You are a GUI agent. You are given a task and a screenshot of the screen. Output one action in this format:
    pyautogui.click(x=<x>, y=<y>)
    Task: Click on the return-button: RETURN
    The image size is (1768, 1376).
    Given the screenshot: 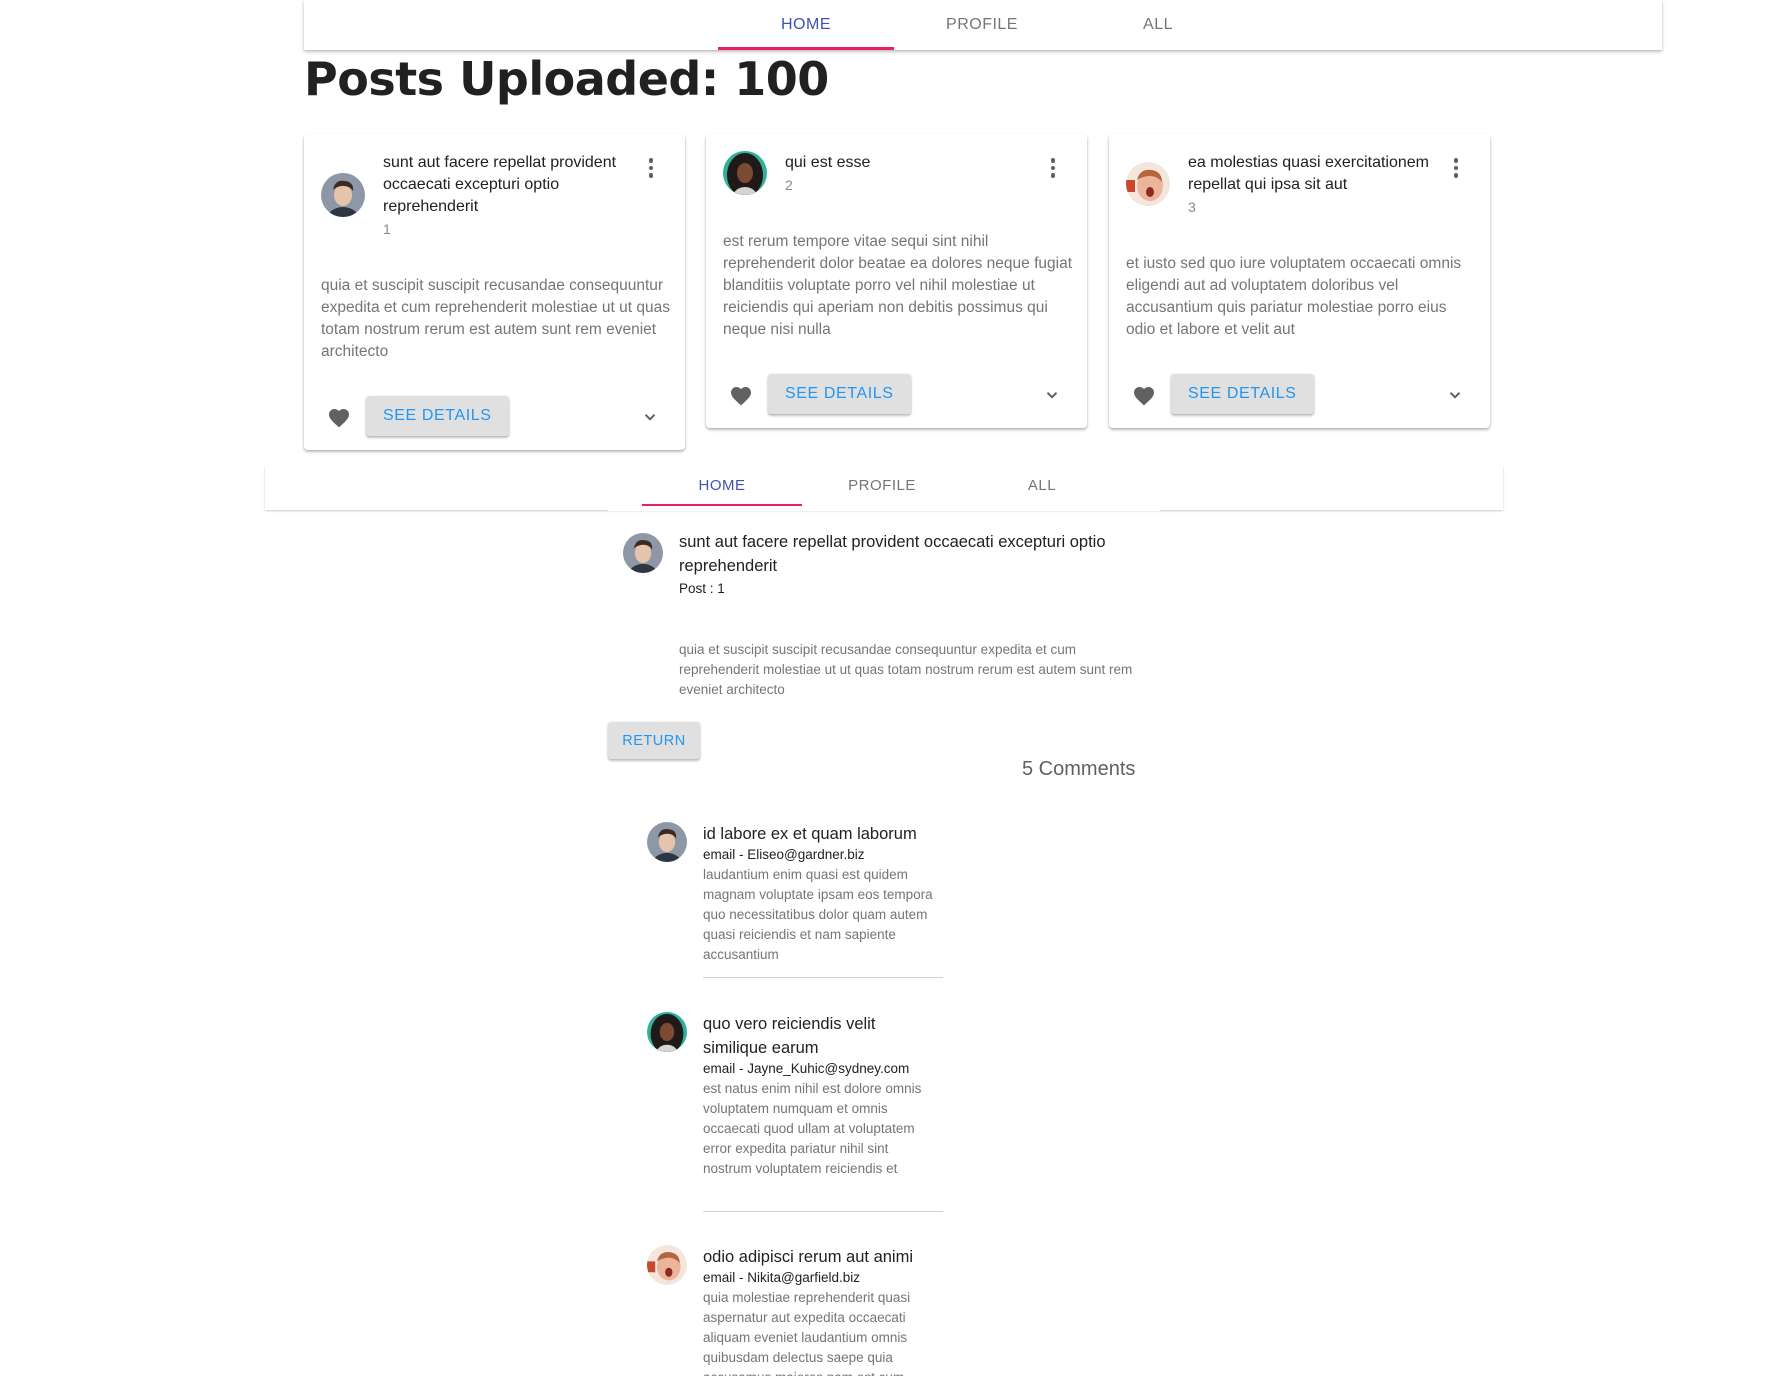 What is the action you would take?
    pyautogui.click(x=654, y=740)
    